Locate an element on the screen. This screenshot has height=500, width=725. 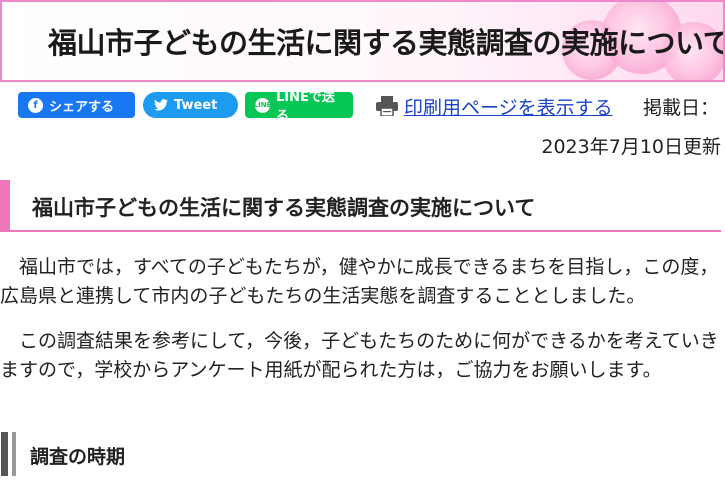
facebook-icon: f is located at coordinates (35, 105).